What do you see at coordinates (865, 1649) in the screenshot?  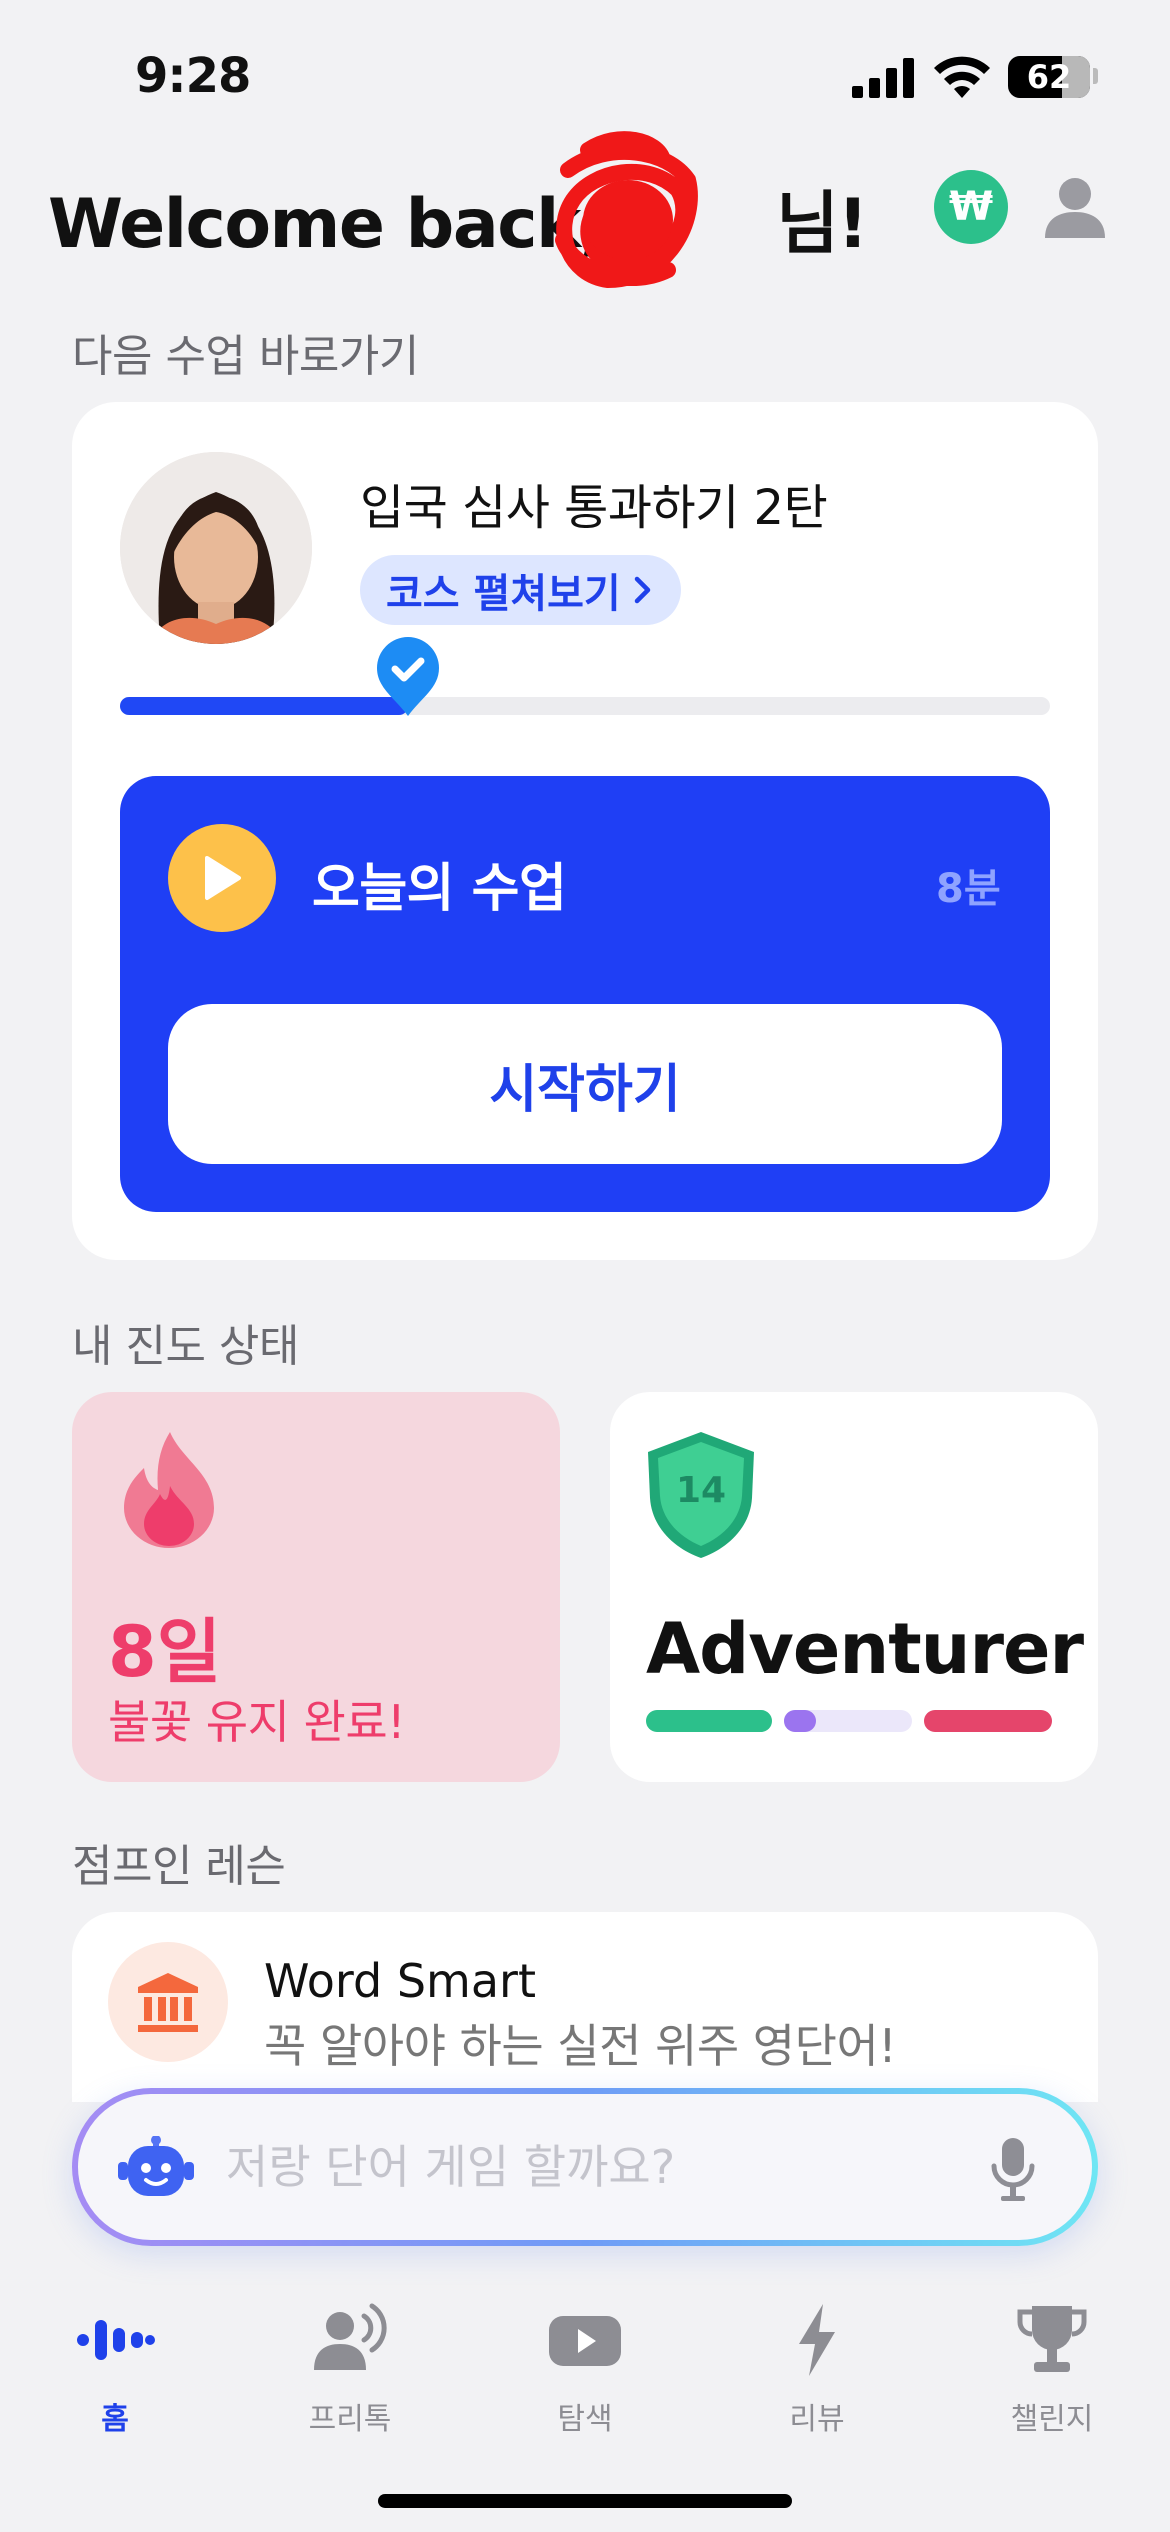 I see `level-name: Adventurer` at bounding box center [865, 1649].